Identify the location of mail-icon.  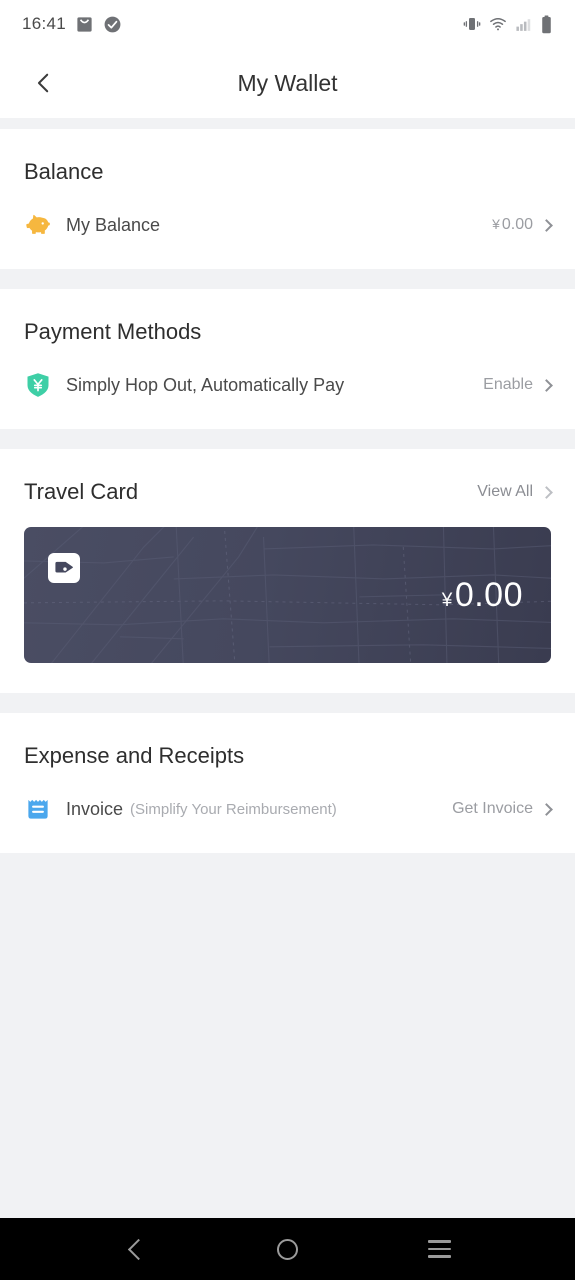
(84, 24).